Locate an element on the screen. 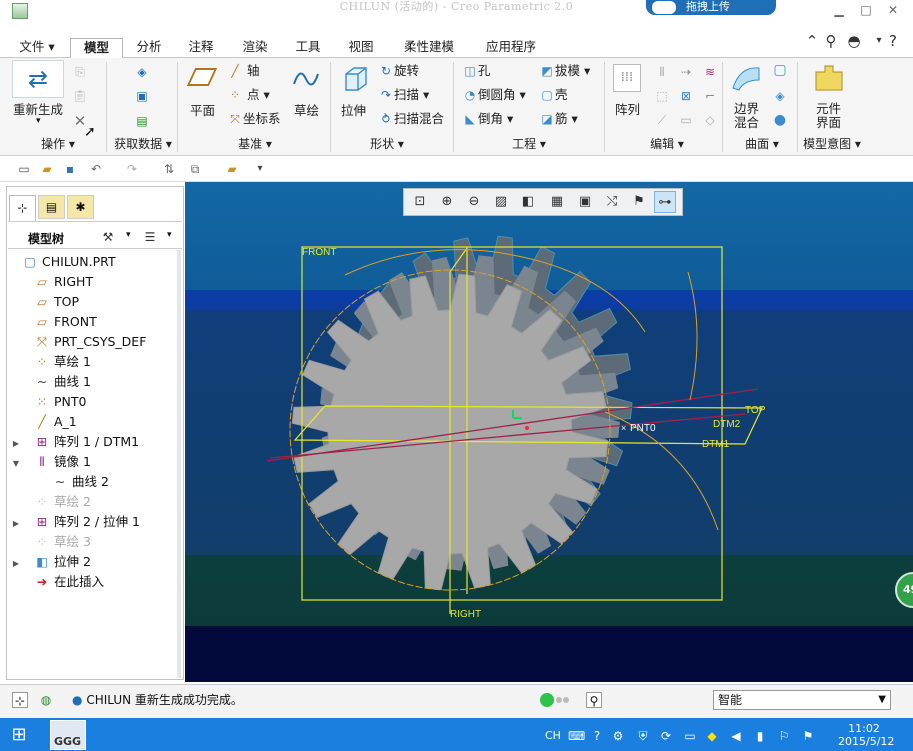 The height and width of the screenshot is (751, 913). file-menu: 文件 ▾ is located at coordinates (37, 48).